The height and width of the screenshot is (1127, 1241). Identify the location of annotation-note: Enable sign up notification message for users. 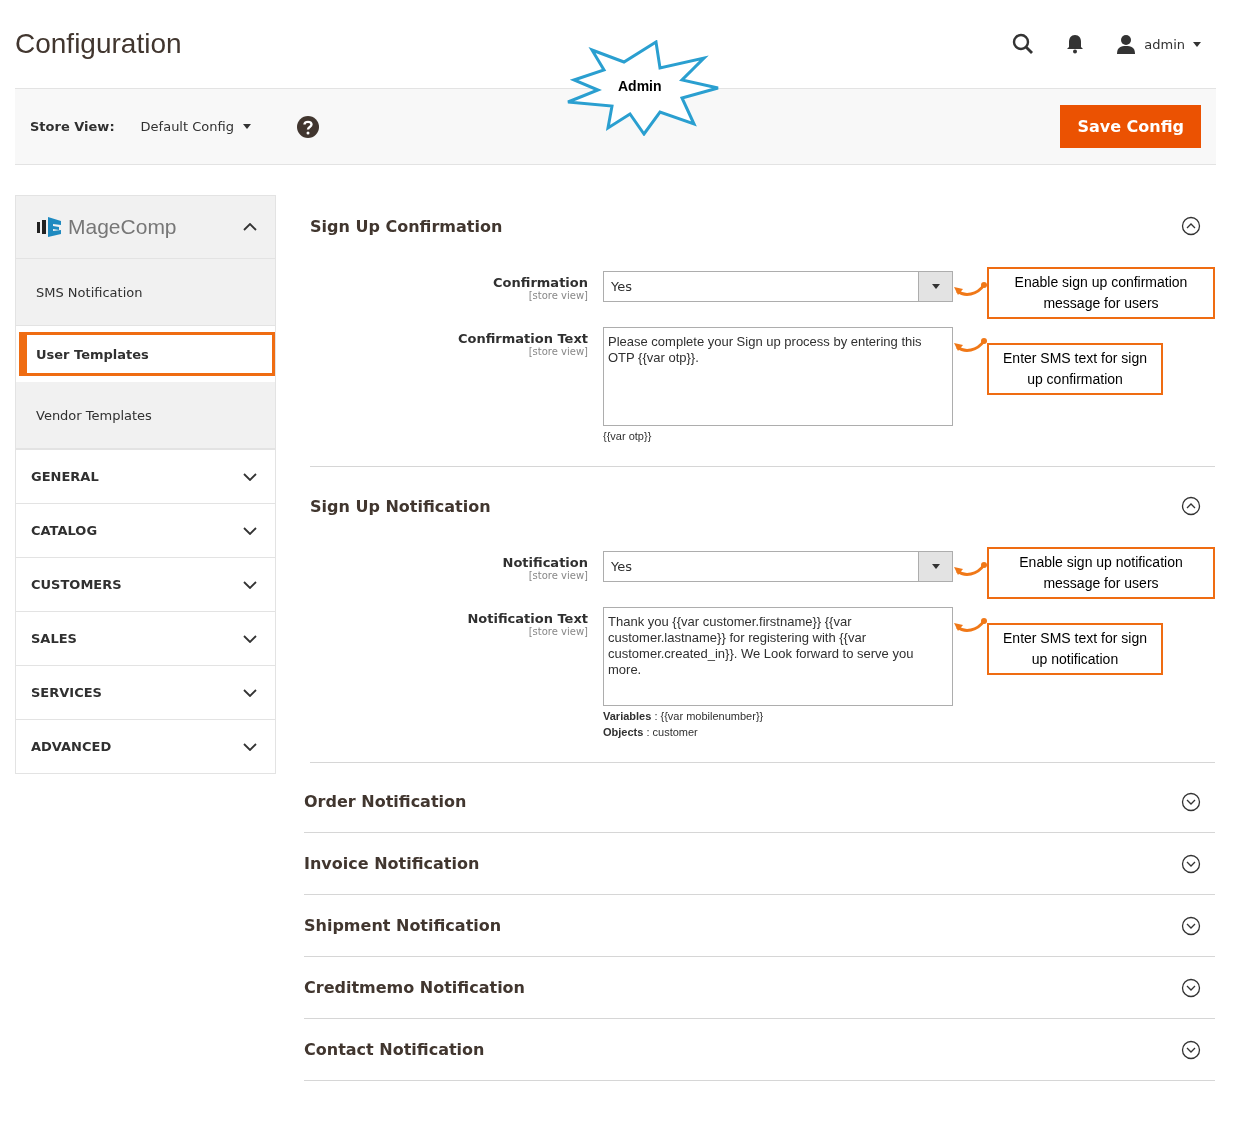
(1101, 573).